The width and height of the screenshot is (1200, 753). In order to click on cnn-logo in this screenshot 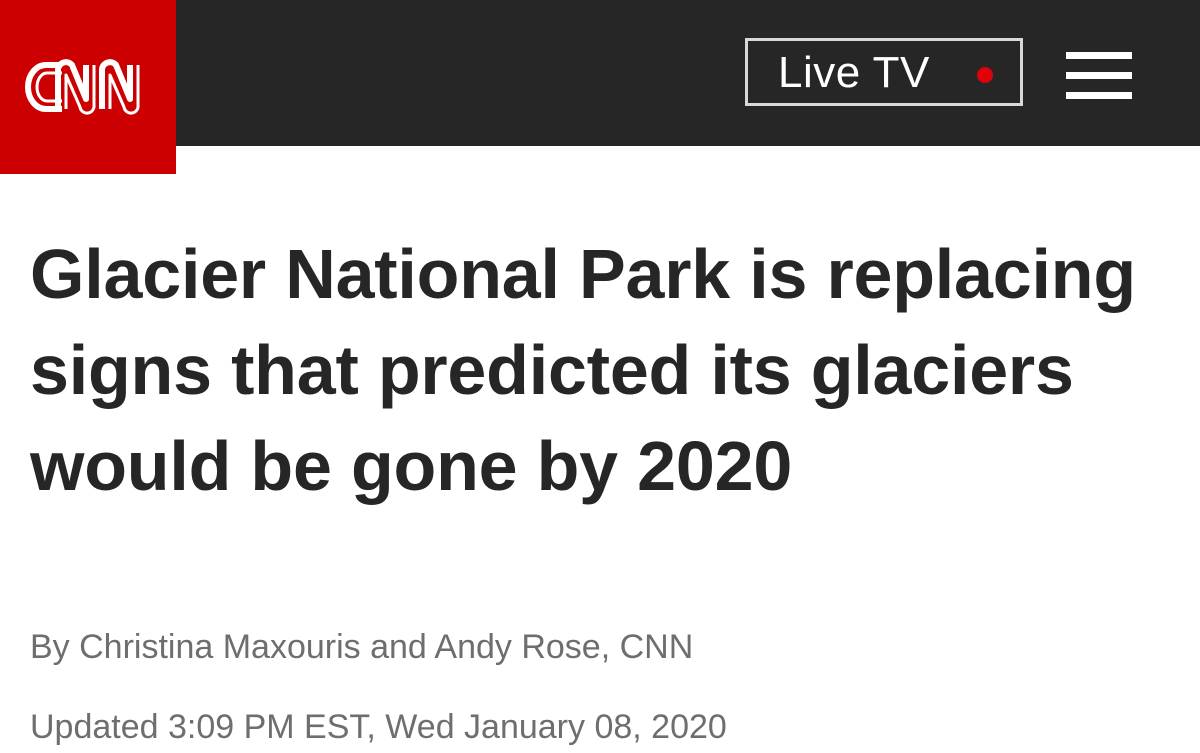, I will do `click(88, 87)`.